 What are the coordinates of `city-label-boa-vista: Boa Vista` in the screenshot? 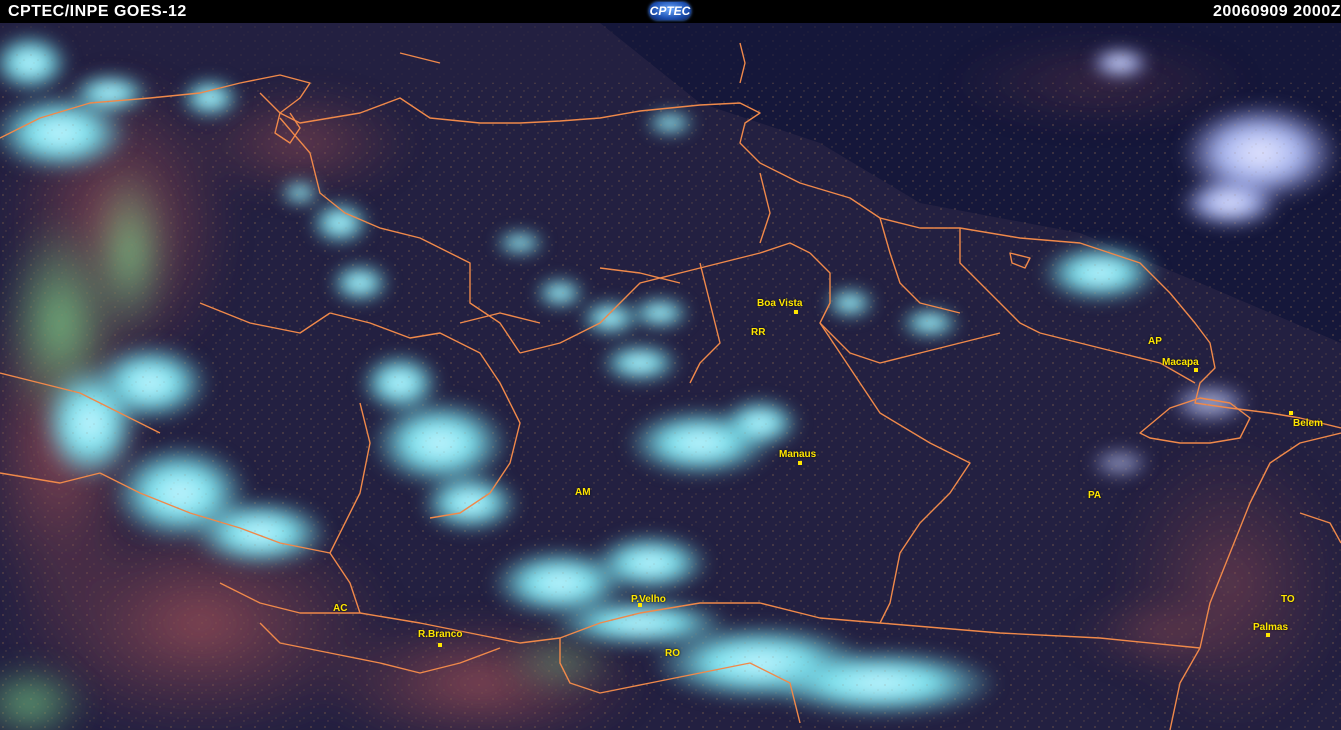 It's located at (780, 303).